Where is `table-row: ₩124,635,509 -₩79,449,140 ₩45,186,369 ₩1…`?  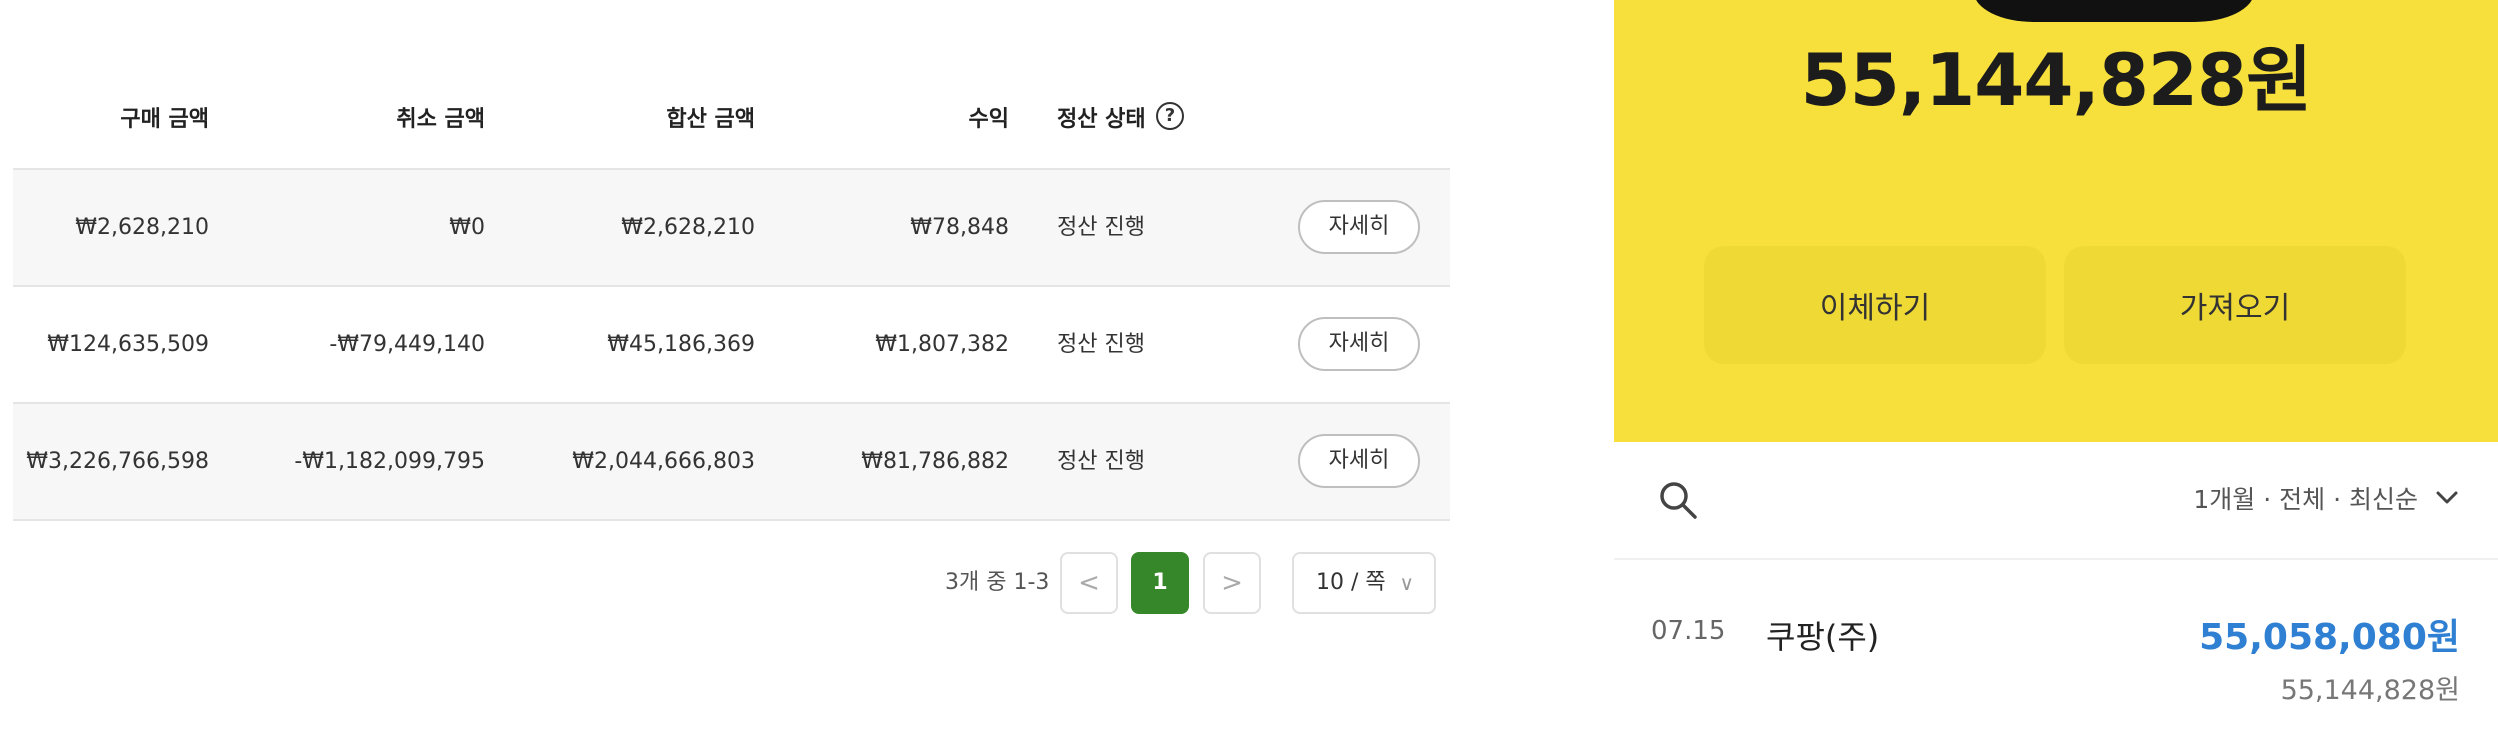 table-row: ₩124,635,509 -₩79,449,140 ₩45,186,369 ₩1… is located at coordinates (731, 345).